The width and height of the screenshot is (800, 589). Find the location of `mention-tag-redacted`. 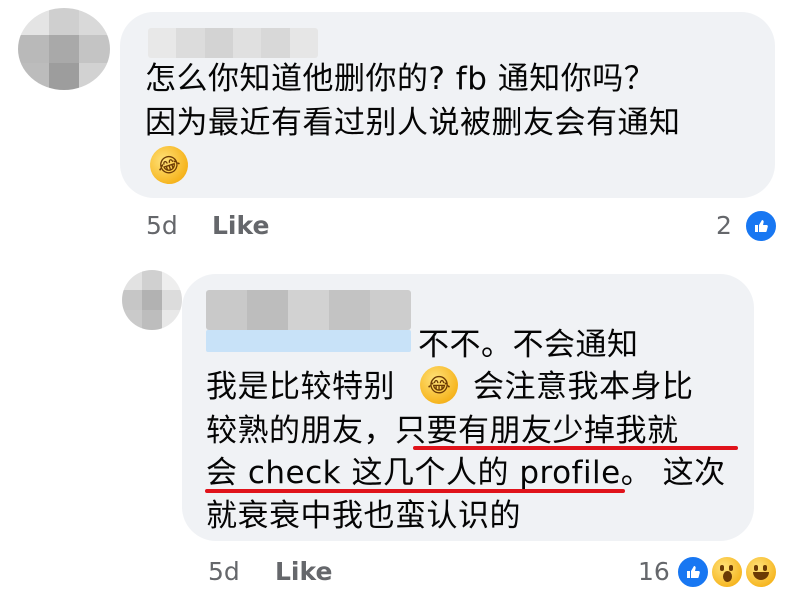

mention-tag-redacted is located at coordinates (308, 341).